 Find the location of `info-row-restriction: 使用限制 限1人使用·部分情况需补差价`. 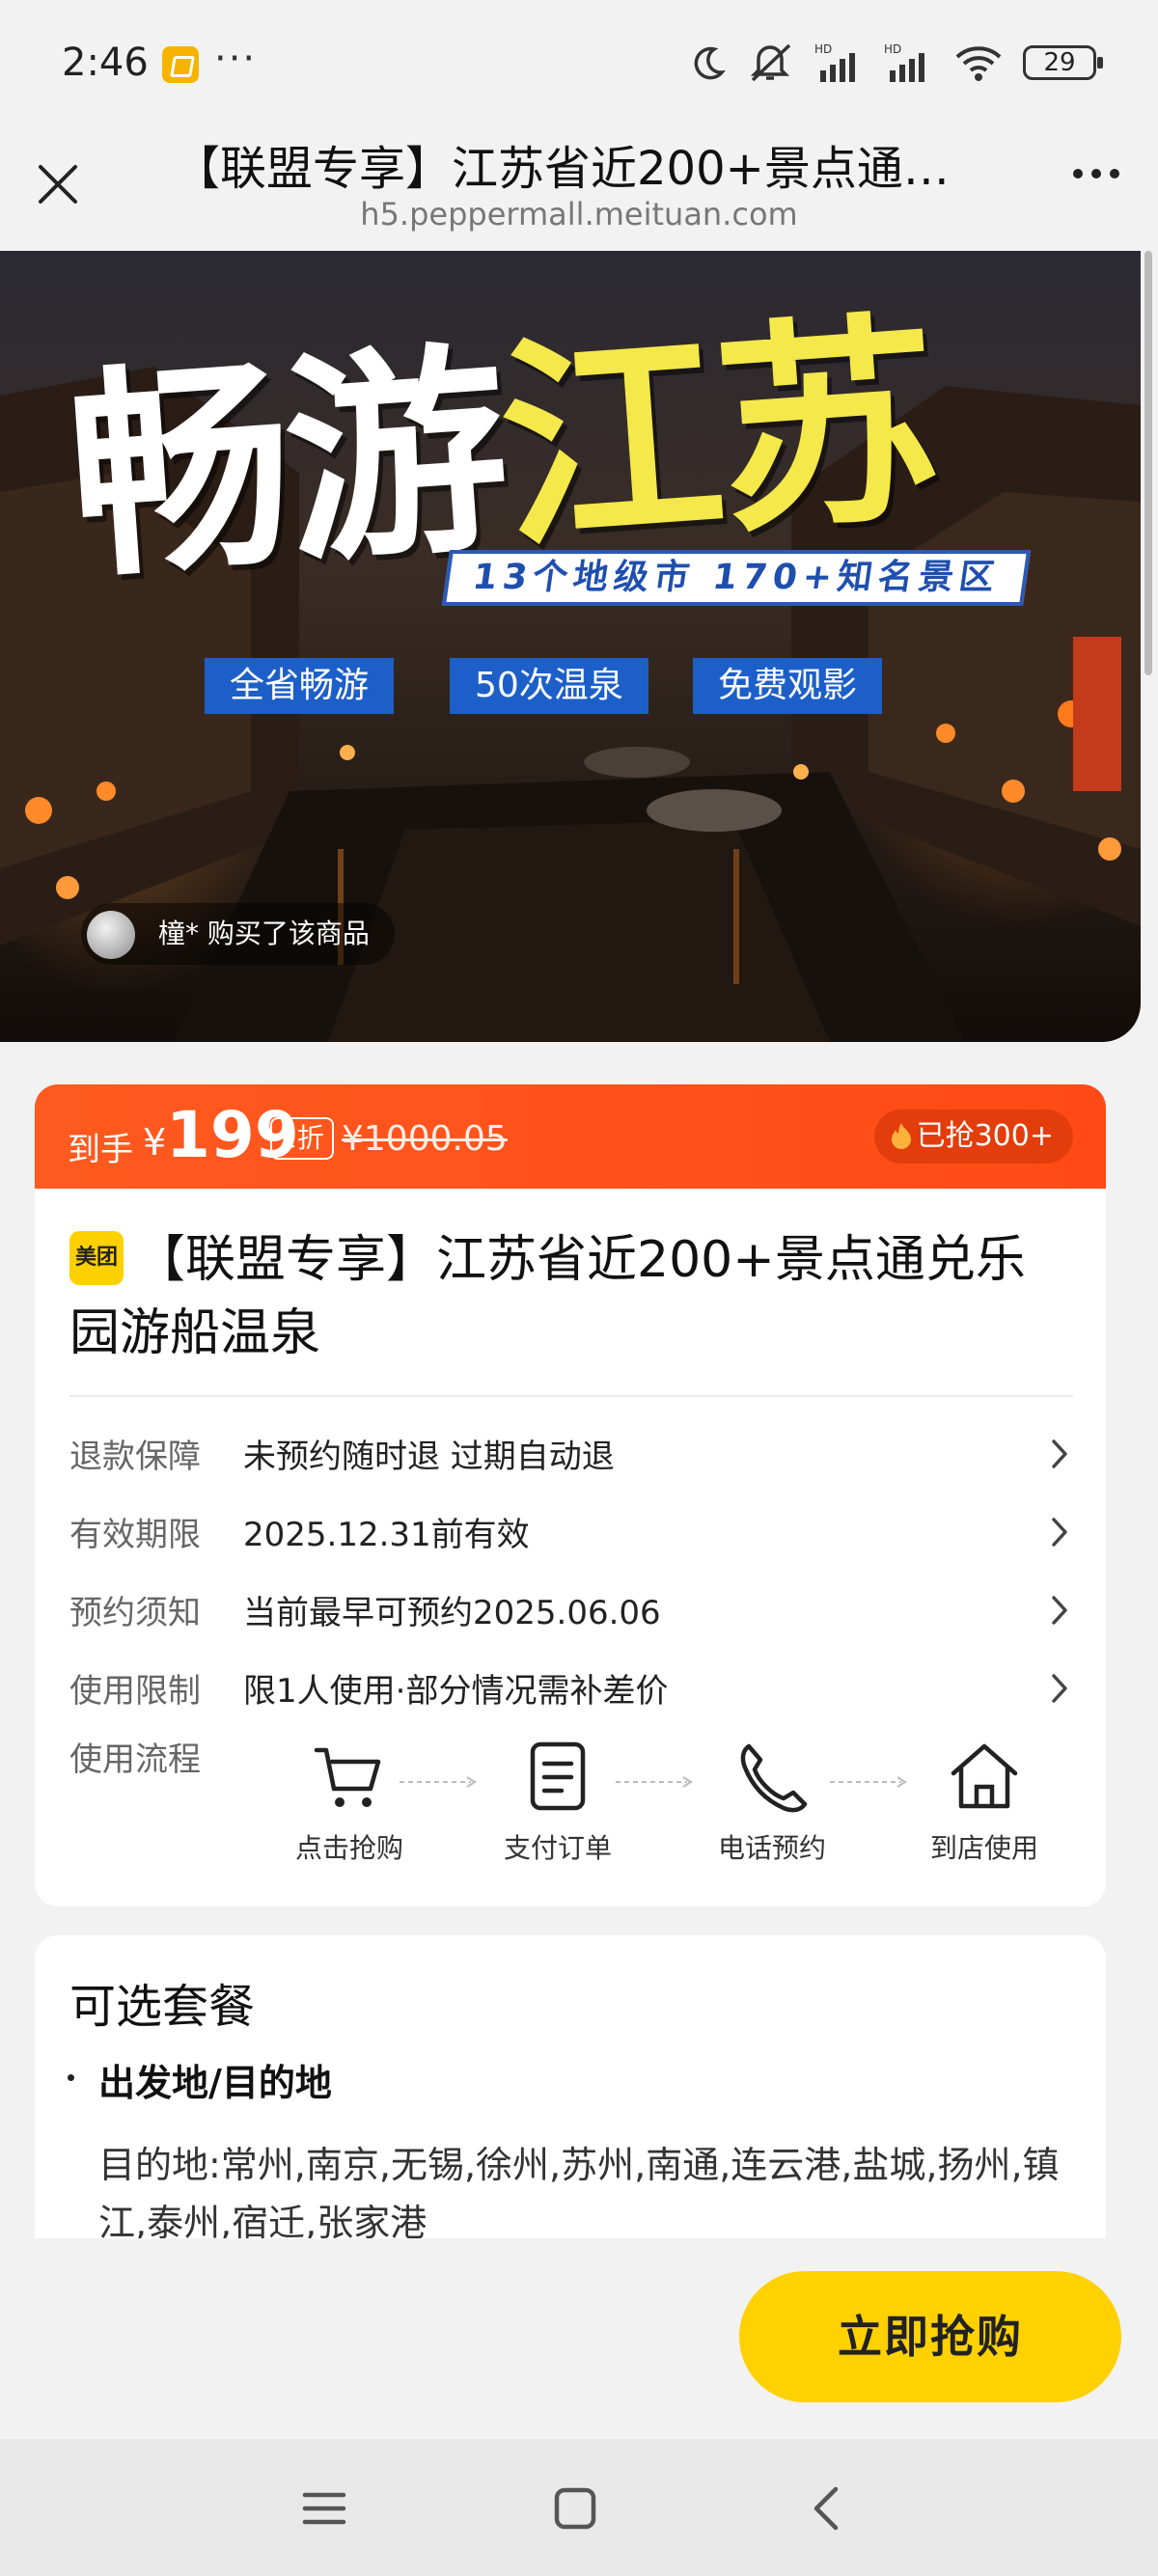

info-row-restriction: 使用限制 限1人使用·部分情况需补差价 is located at coordinates (571, 1687).